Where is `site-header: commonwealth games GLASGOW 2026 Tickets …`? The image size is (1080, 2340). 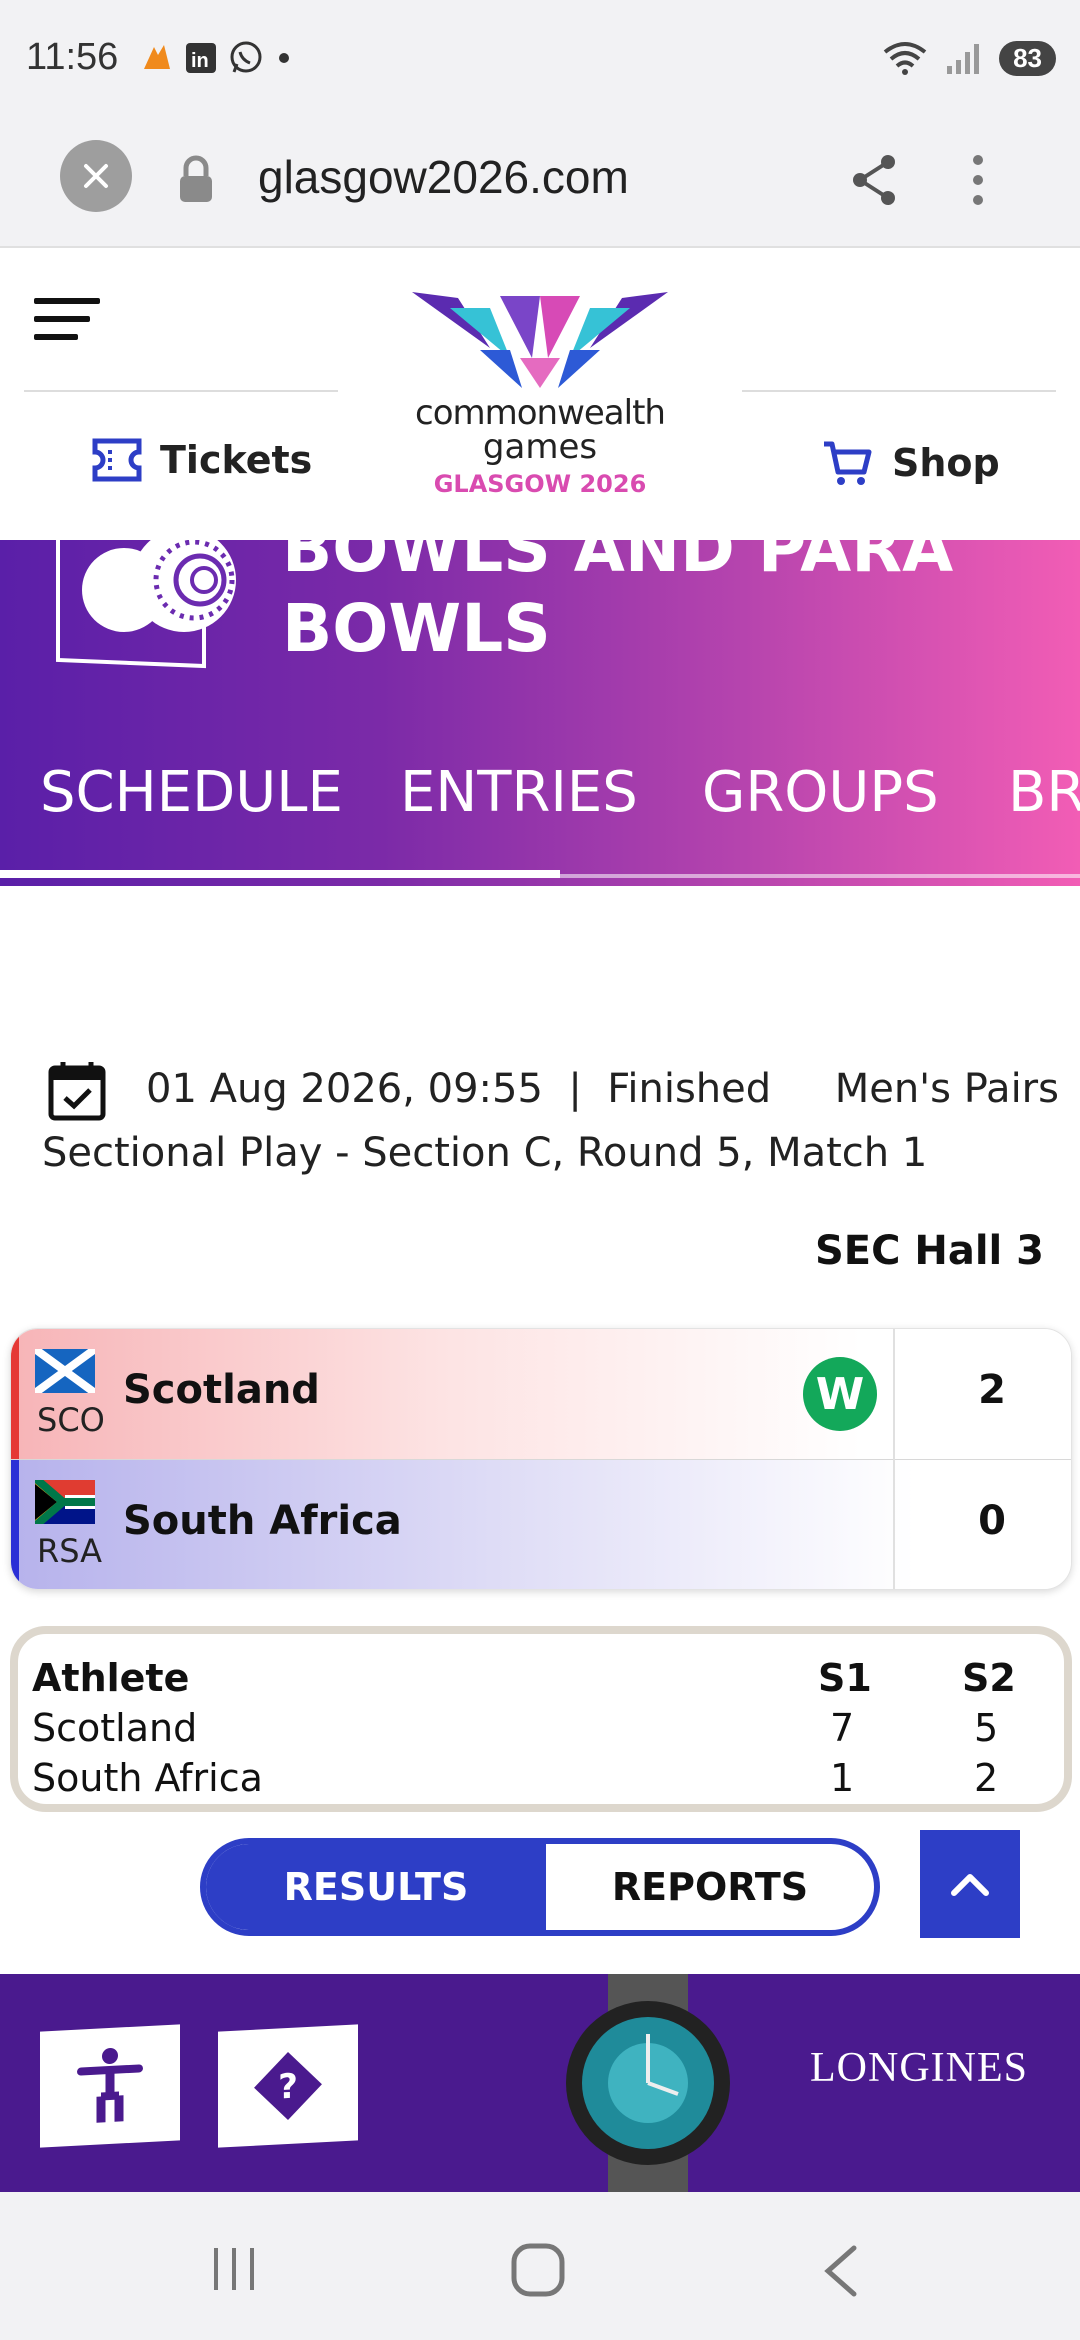
site-header: commonwealth games GLASGOW 2026 Tickets … is located at coordinates (540, 394).